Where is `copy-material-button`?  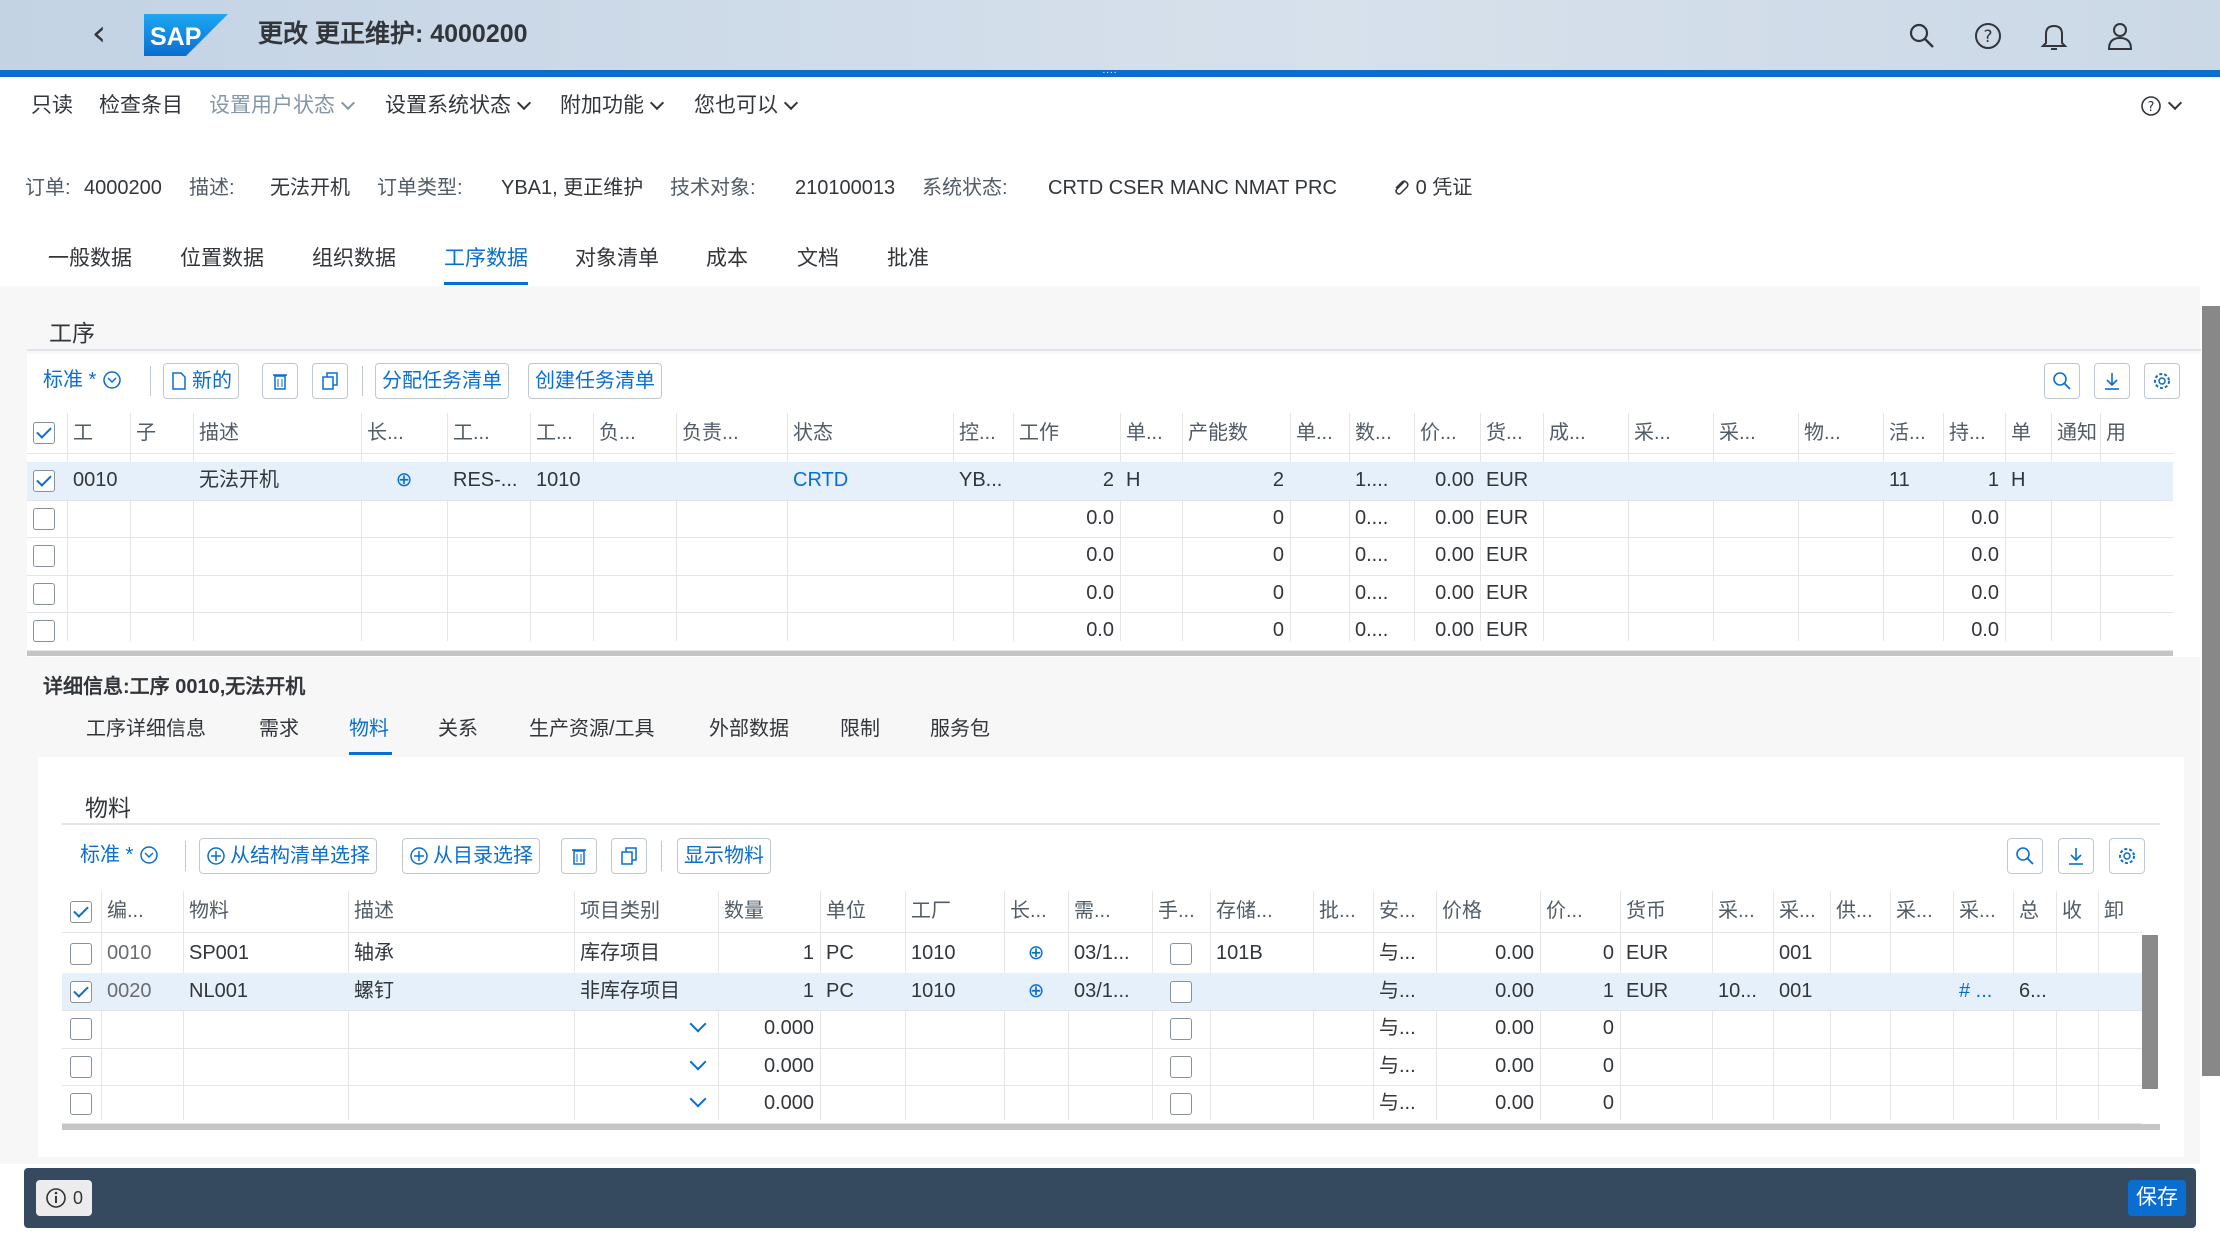
copy-material-button is located at coordinates (629, 856).